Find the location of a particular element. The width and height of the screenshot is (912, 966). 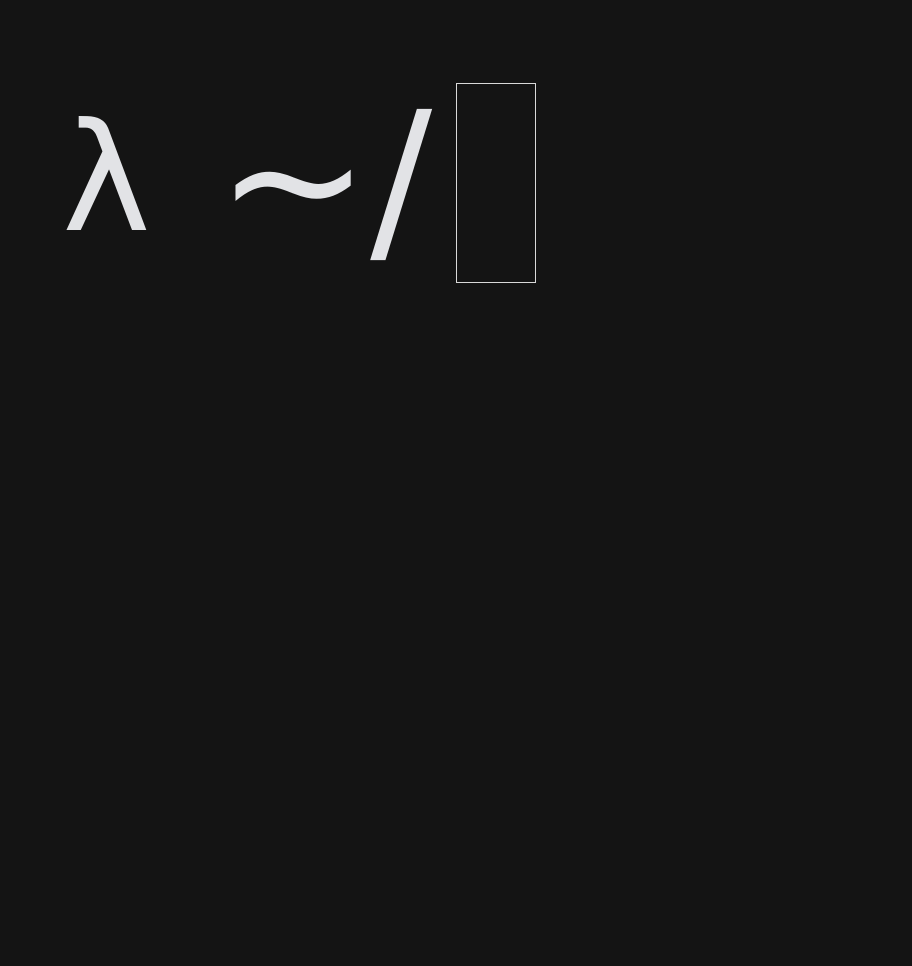

current-directory: ~/ is located at coordinates (324, 180).